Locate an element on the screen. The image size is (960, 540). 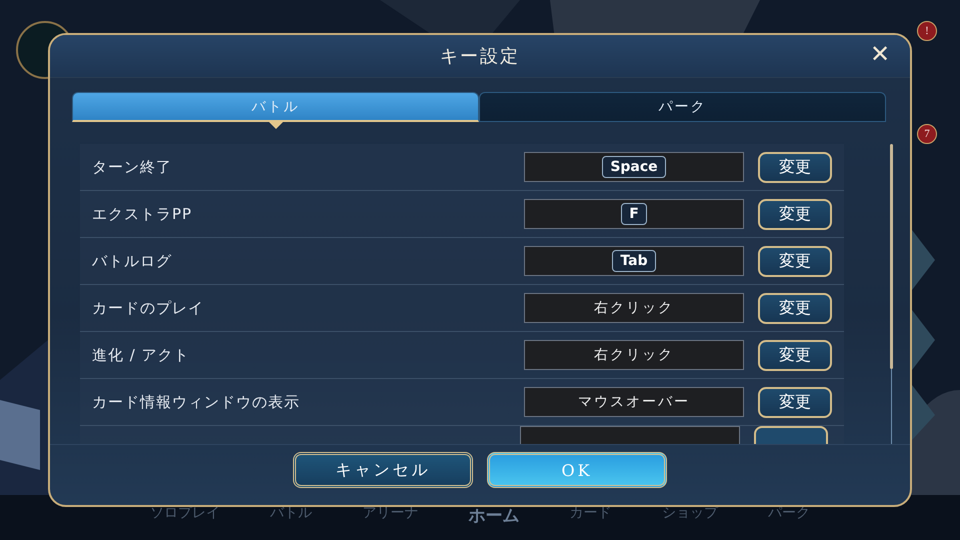
change-button is located at coordinates (791, 435).